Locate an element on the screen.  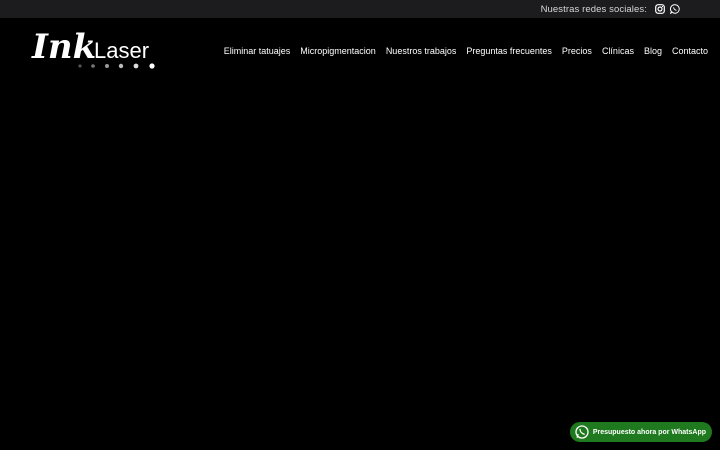
nav-blog: Blog is located at coordinates (653, 51).